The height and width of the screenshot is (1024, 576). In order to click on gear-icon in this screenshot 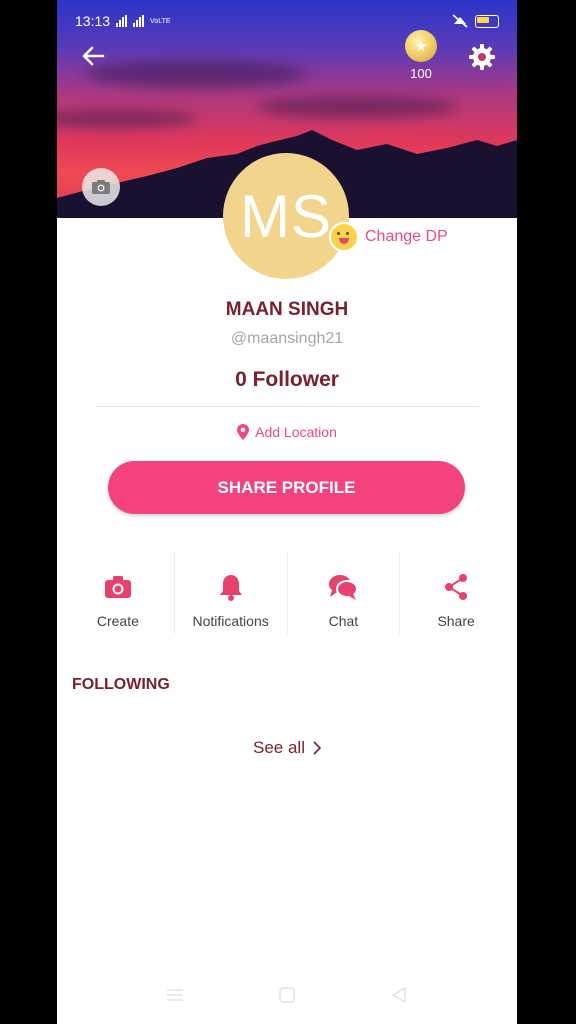, I will do `click(482, 57)`.